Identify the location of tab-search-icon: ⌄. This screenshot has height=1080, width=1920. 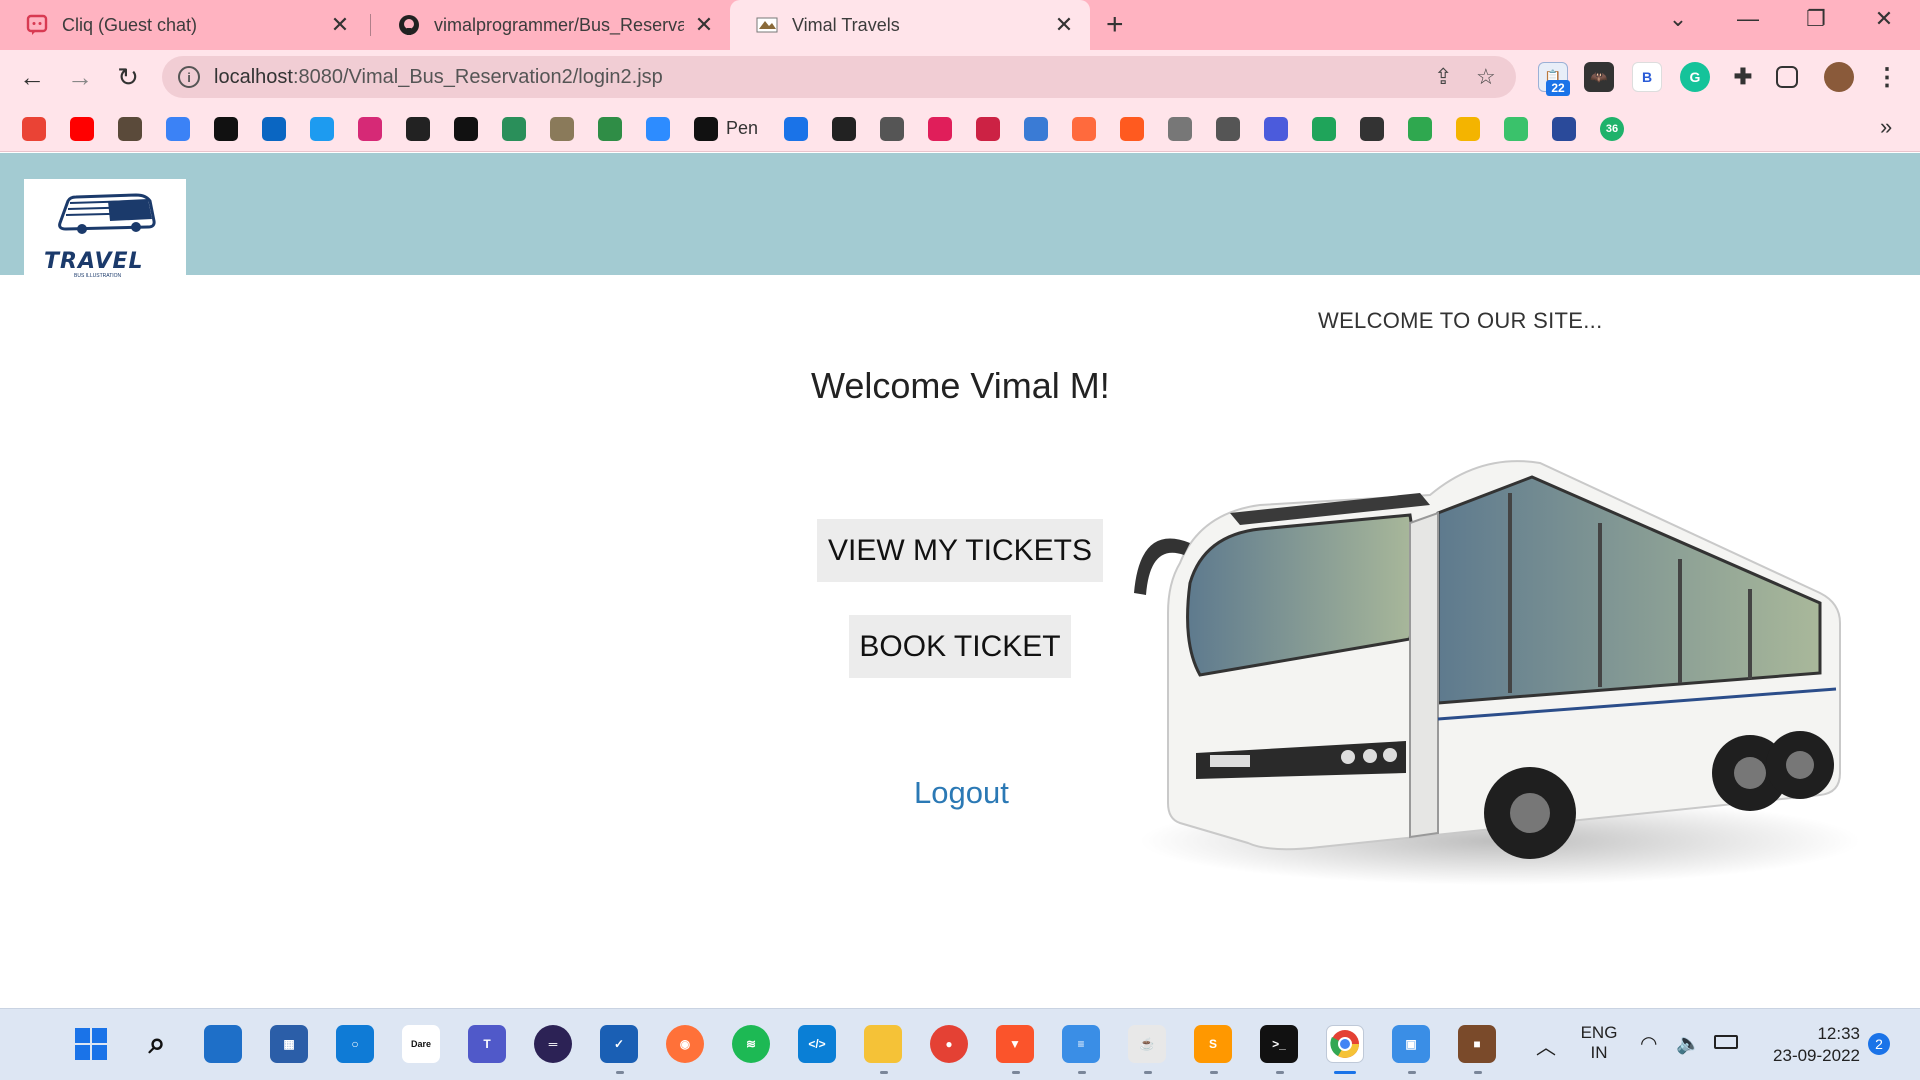
(1678, 19).